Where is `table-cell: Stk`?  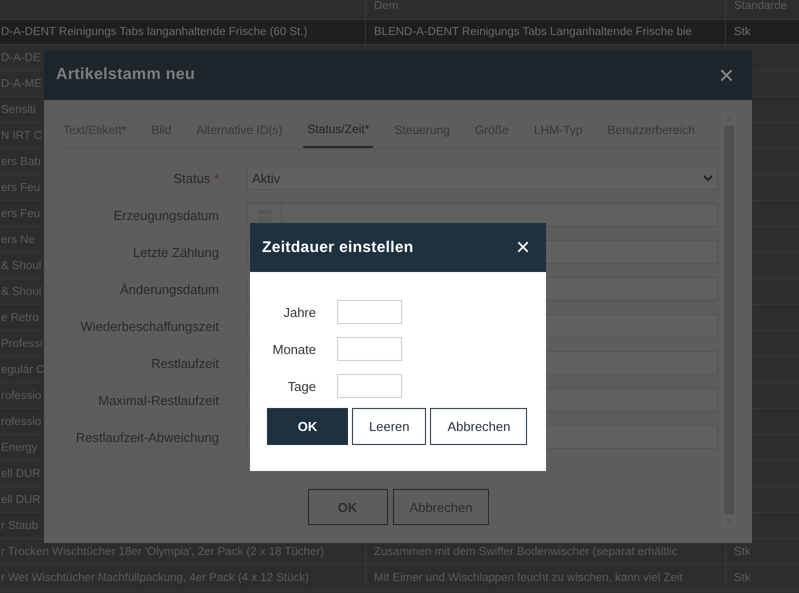 table-cell: Stk is located at coordinates (742, 32).